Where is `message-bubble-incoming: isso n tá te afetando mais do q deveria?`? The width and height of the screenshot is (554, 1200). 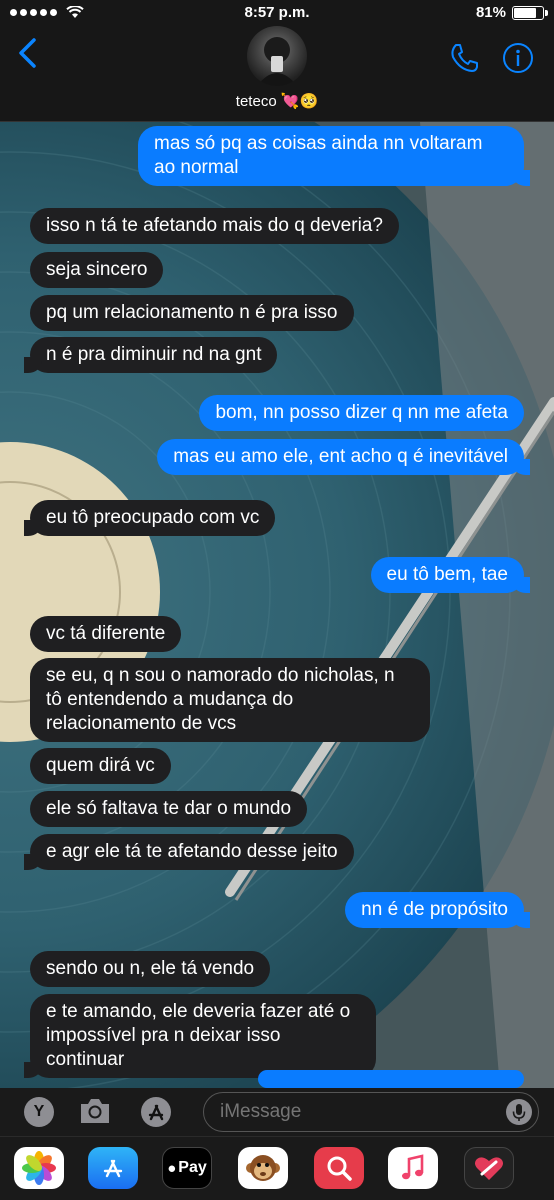 message-bubble-incoming: isso n tá te afetando mais do q deveria? is located at coordinates (214, 226).